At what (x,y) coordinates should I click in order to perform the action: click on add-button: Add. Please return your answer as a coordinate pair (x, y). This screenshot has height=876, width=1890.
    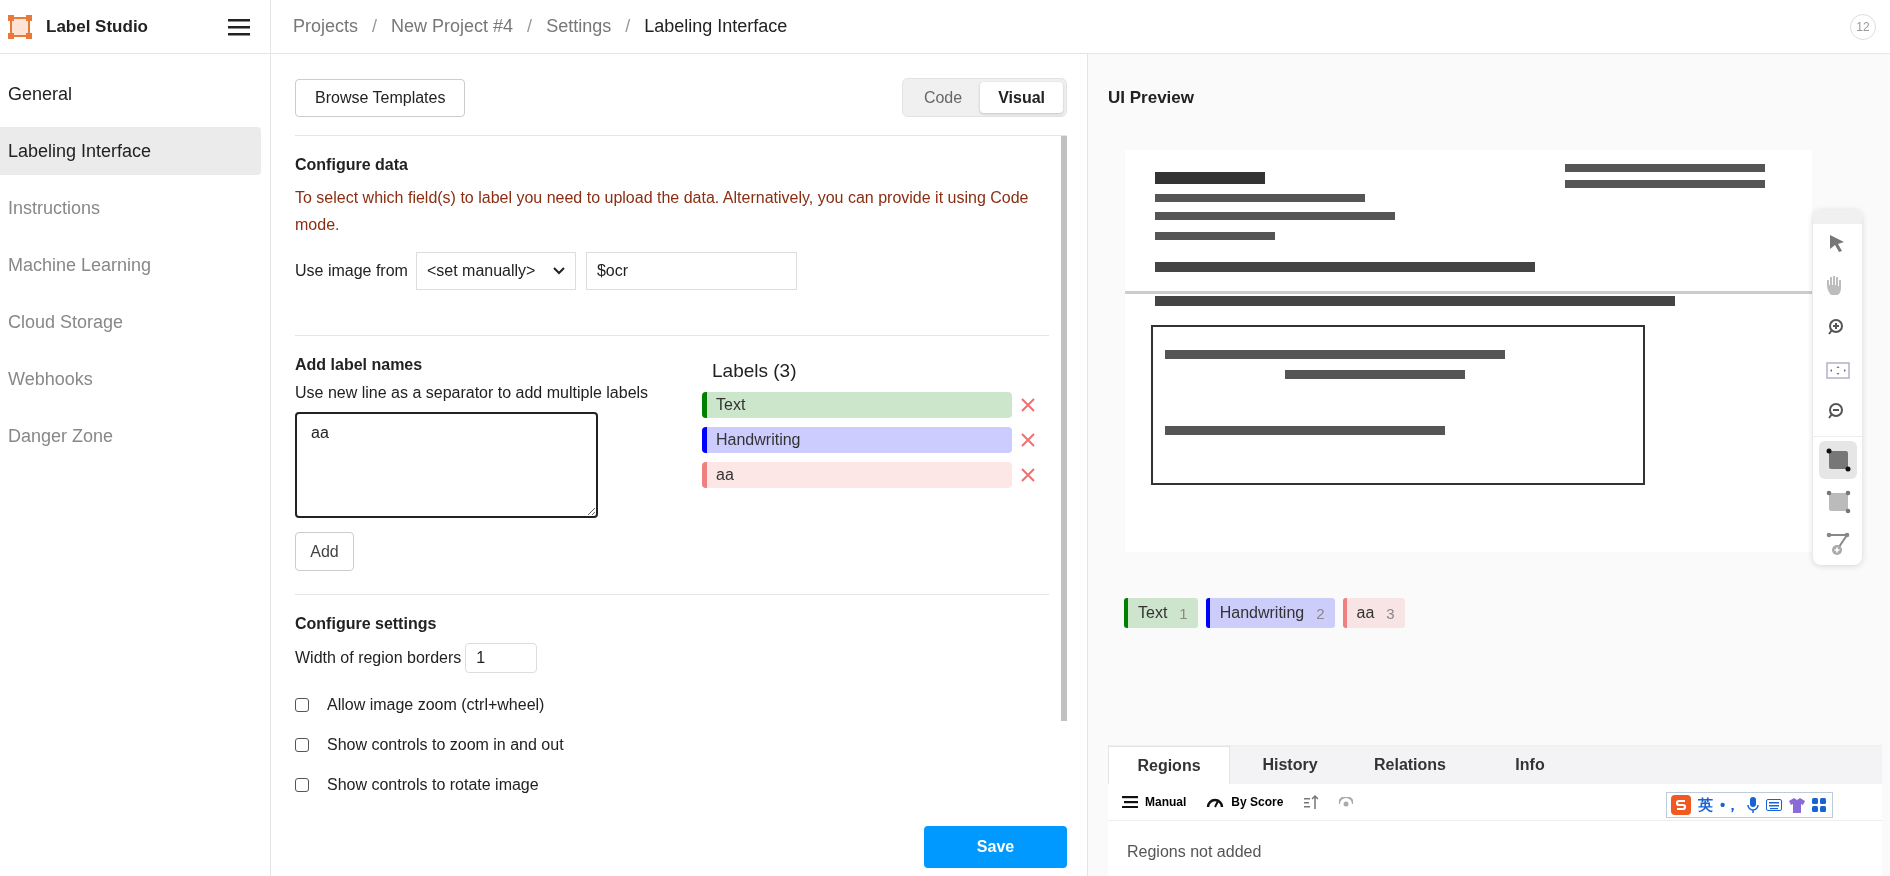
    Looking at the image, I should click on (324, 551).